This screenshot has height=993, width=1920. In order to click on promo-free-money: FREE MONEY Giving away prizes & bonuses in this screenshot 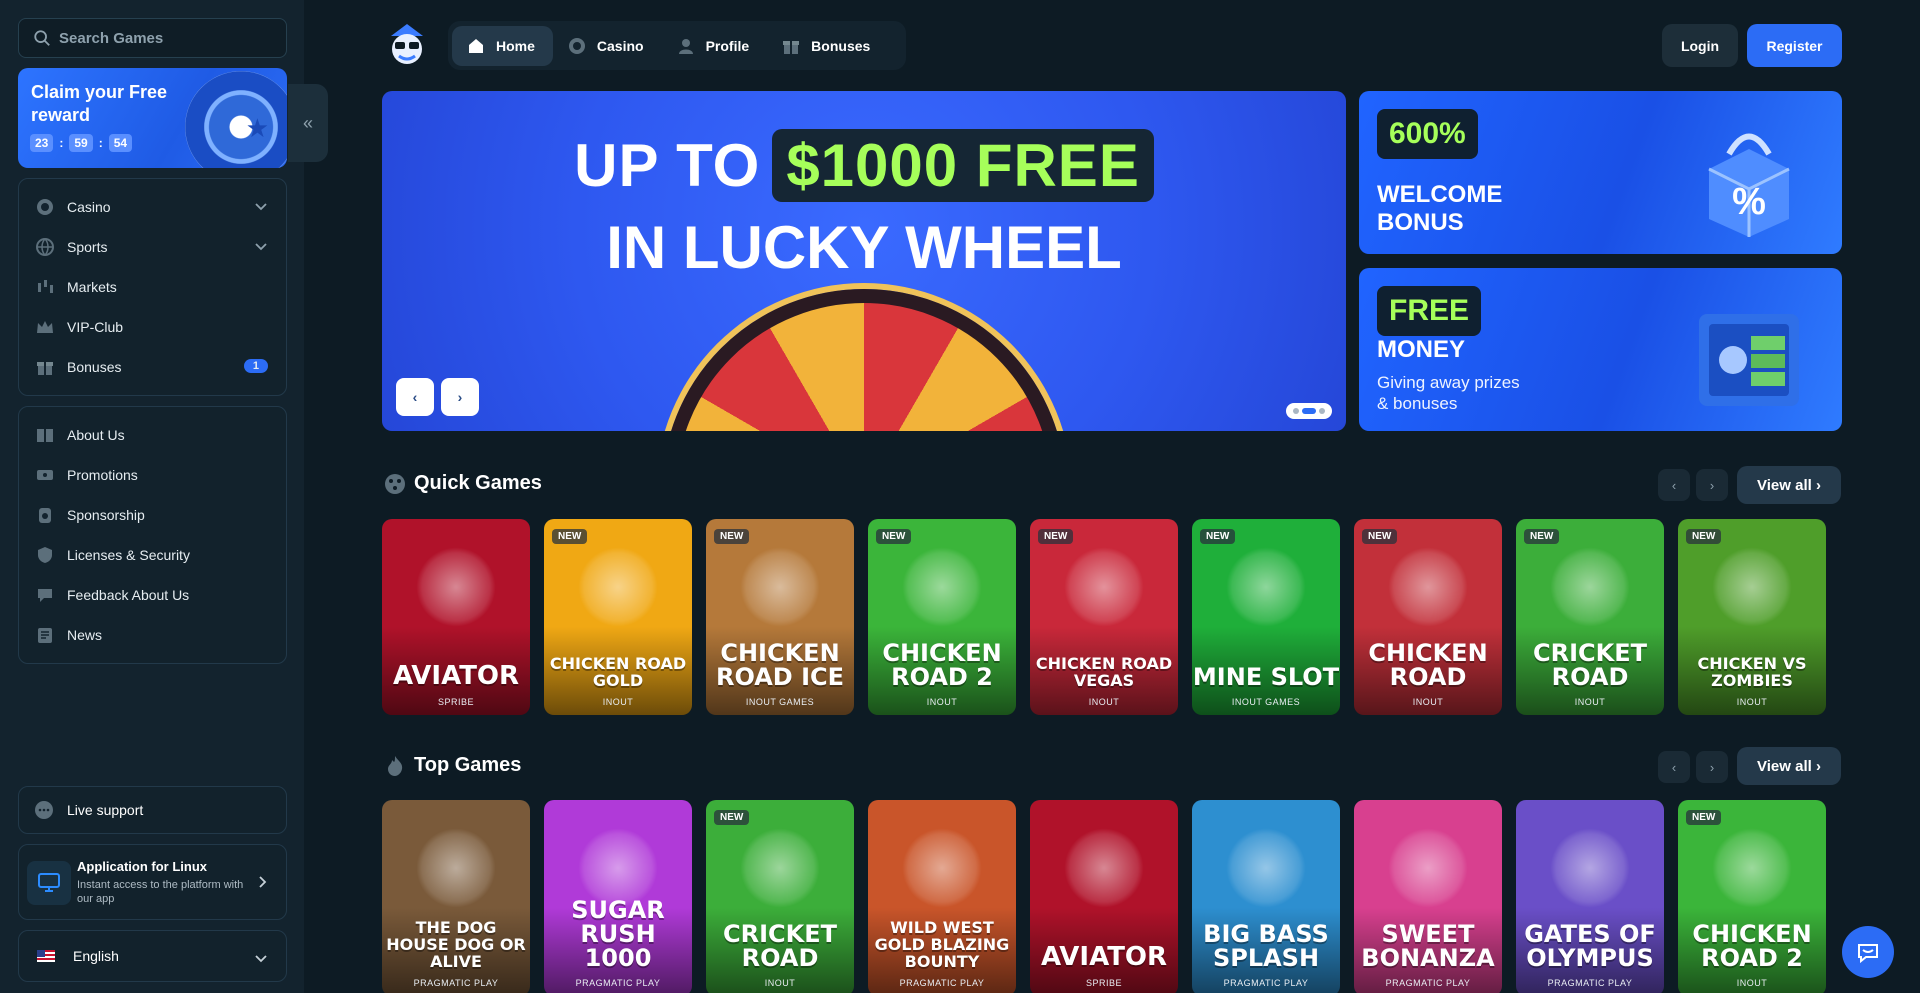, I will do `click(1600, 349)`.